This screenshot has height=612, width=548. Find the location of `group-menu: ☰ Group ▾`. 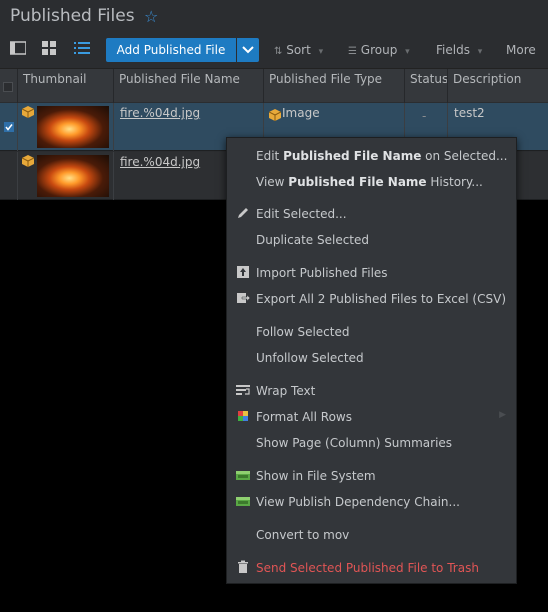

group-menu: ☰ Group ▾ is located at coordinates (379, 50).